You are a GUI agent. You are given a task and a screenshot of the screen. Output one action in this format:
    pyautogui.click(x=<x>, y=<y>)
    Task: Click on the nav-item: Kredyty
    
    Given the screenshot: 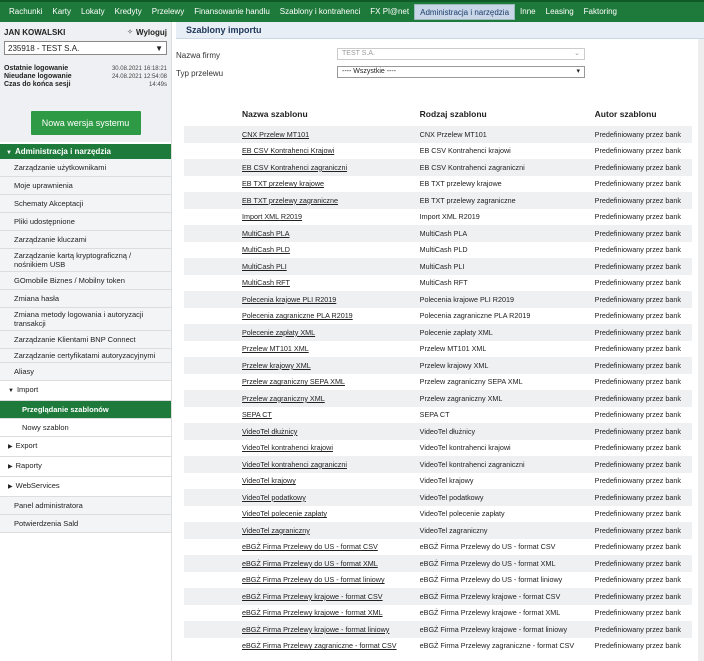 What is the action you would take?
    pyautogui.click(x=128, y=12)
    